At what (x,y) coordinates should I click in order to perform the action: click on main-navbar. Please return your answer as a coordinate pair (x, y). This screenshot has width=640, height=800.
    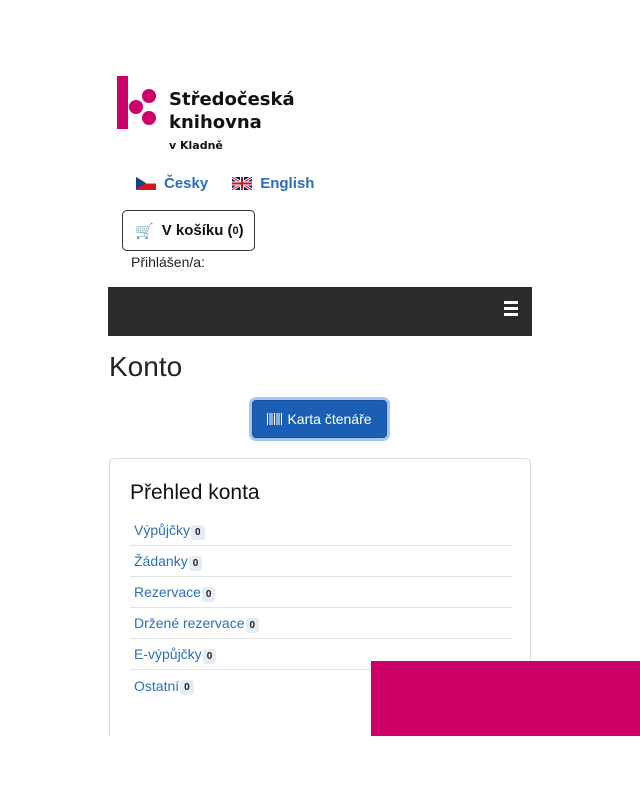
    Looking at the image, I should click on (320, 311).